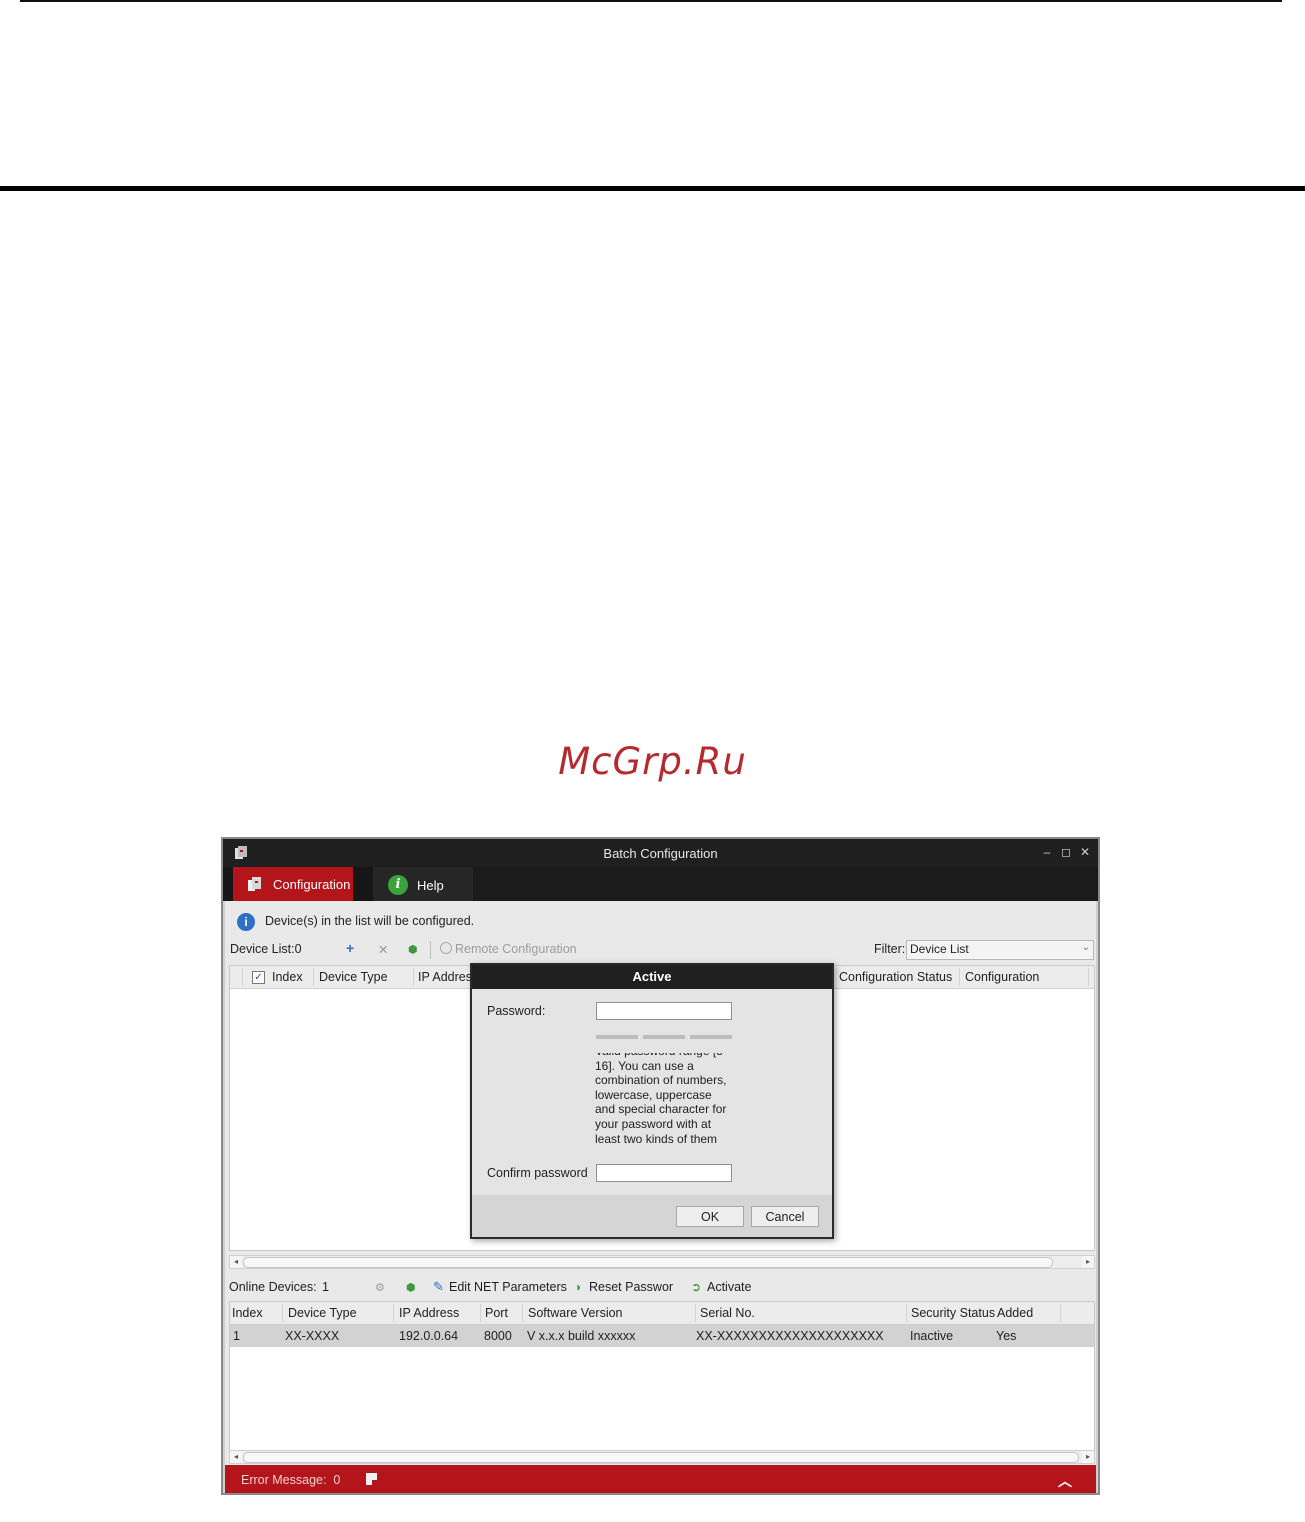  Describe the element at coordinates (1066, 852) in the screenshot. I see `restore-icon: ◻` at that location.